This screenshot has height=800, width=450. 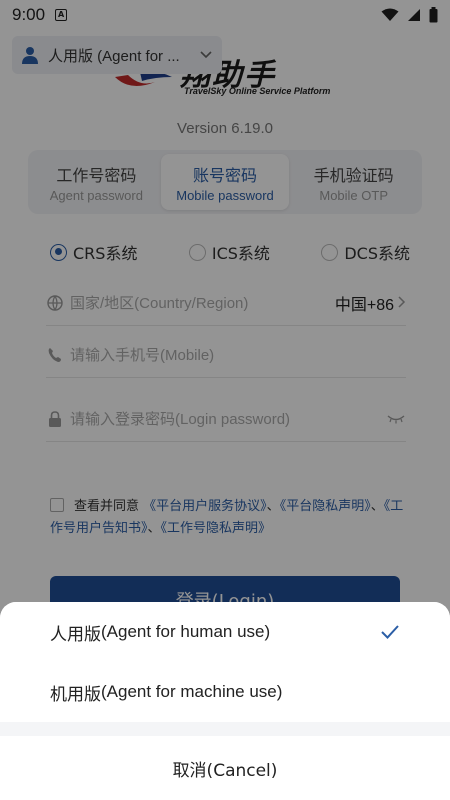 I want to click on option-human-use: 人用版 (Agent for human use), so click(x=225, y=632).